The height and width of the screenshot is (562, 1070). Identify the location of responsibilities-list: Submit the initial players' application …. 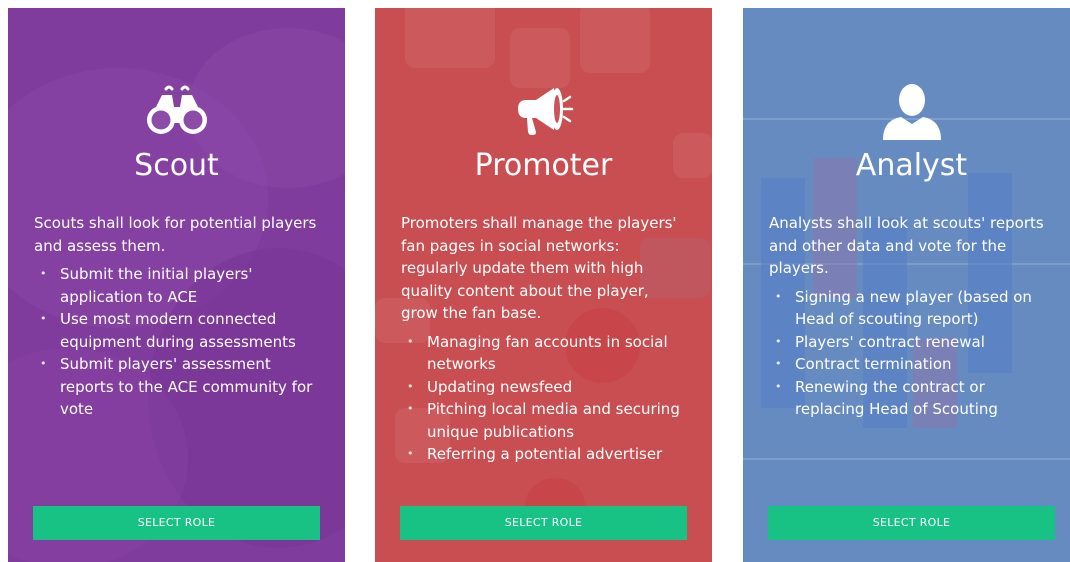
(178, 342).